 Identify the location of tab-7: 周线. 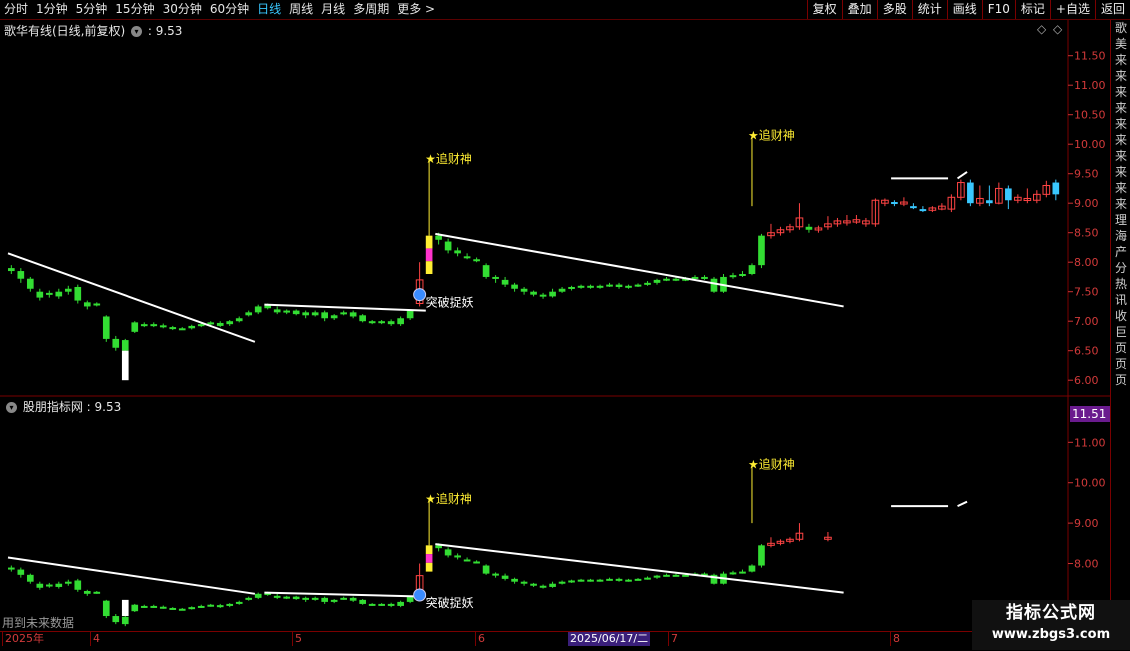
(301, 9).